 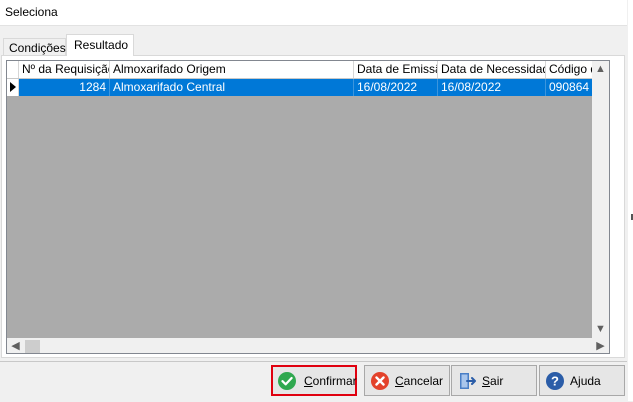 I want to click on help-icon: ?, so click(x=555, y=381).